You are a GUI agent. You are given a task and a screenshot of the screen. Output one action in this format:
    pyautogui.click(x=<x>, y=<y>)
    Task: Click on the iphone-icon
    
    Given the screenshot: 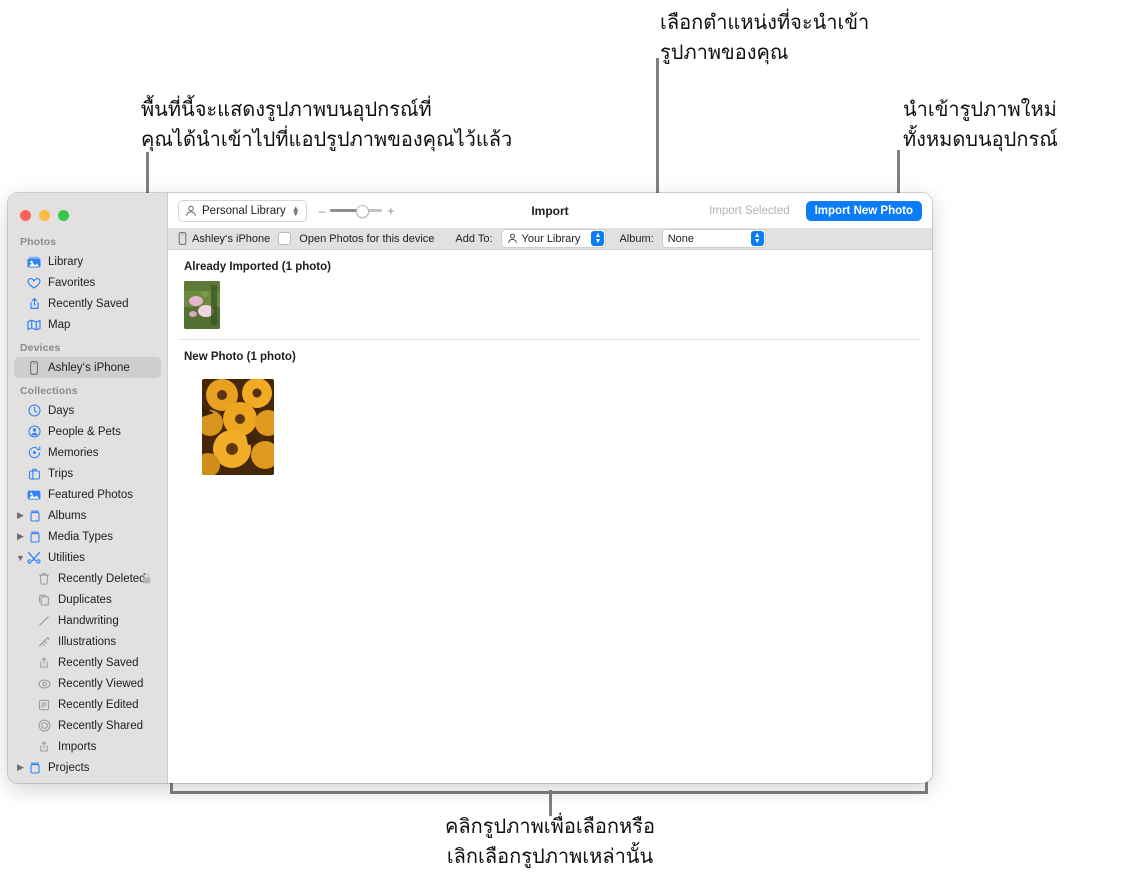 What is the action you would take?
    pyautogui.click(x=34, y=367)
    